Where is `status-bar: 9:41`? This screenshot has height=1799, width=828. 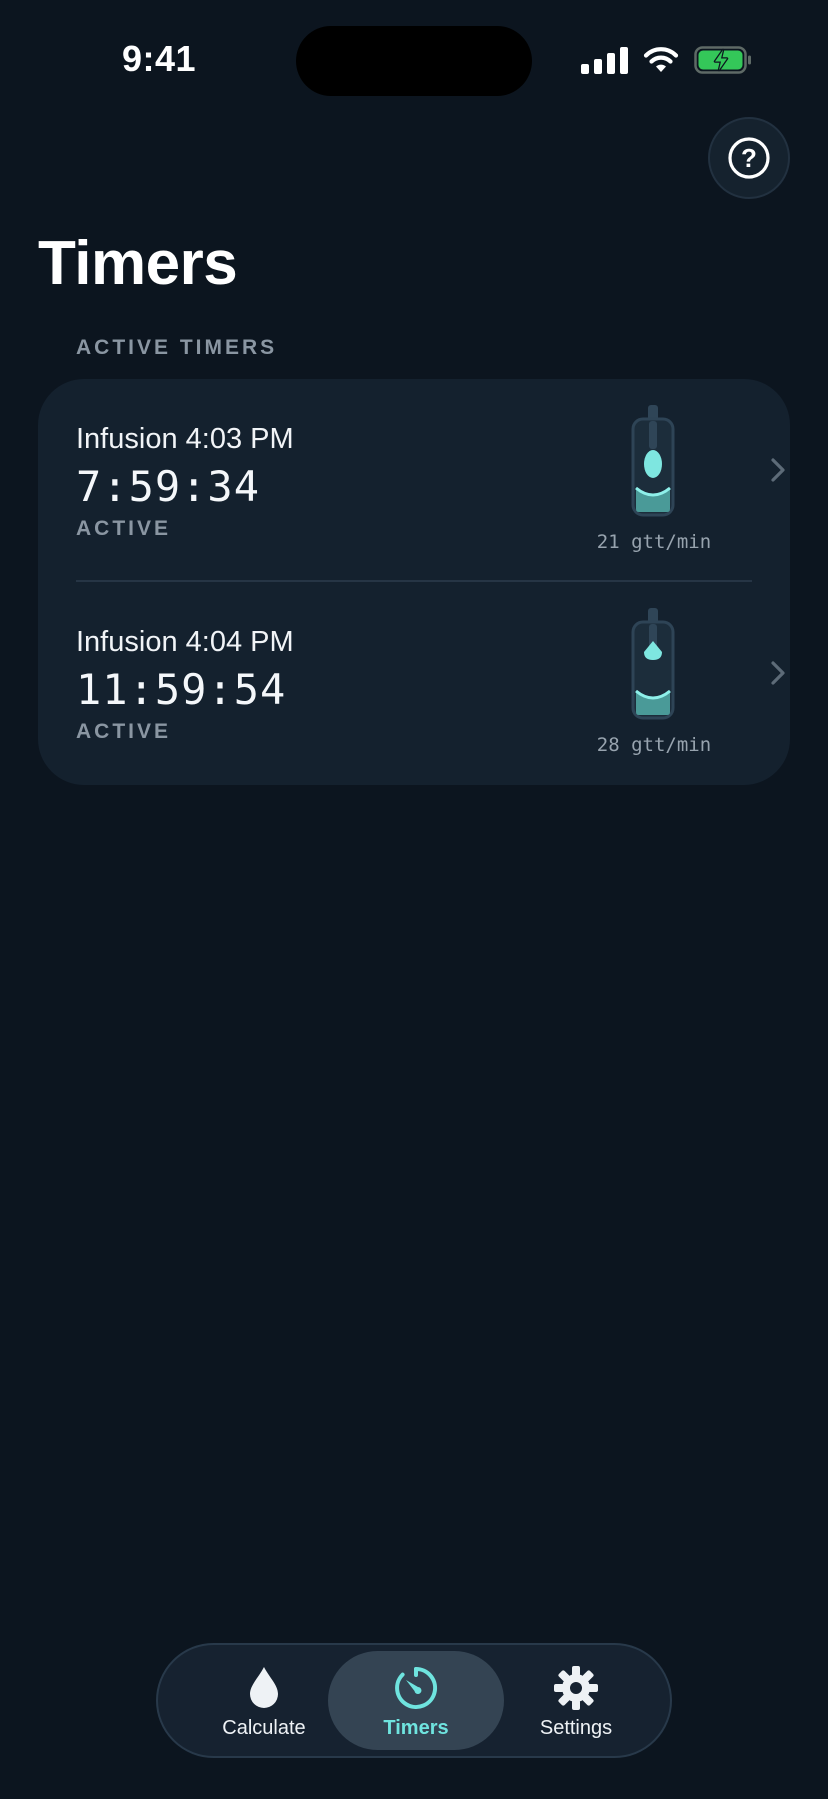 status-bar: 9:41 is located at coordinates (414, 60).